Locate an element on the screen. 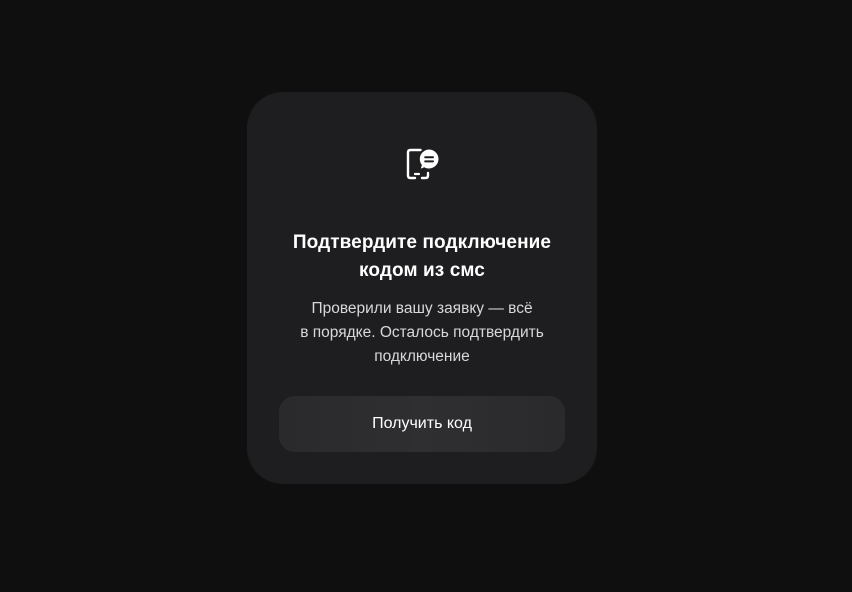 The image size is (852, 592). get-code-button: Получить код is located at coordinates (422, 424).